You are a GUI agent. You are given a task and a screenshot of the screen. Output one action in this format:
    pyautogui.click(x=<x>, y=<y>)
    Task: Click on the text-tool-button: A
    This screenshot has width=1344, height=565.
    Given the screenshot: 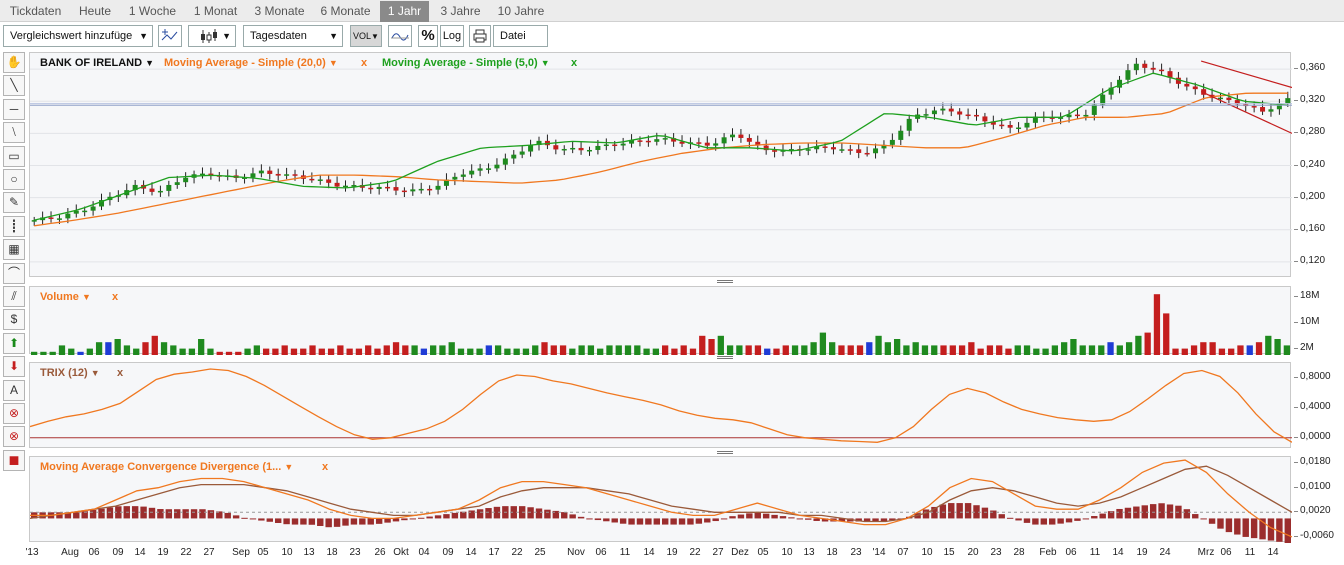 What is the action you would take?
    pyautogui.click(x=14, y=390)
    